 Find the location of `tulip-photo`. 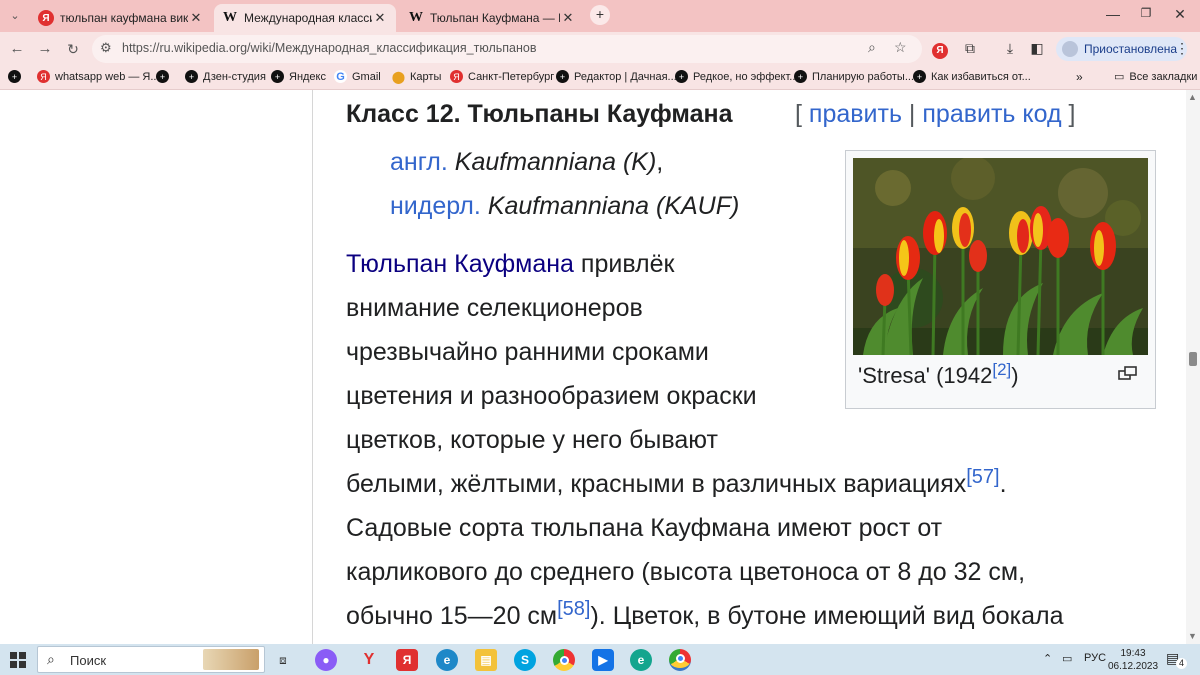

tulip-photo is located at coordinates (1000, 256).